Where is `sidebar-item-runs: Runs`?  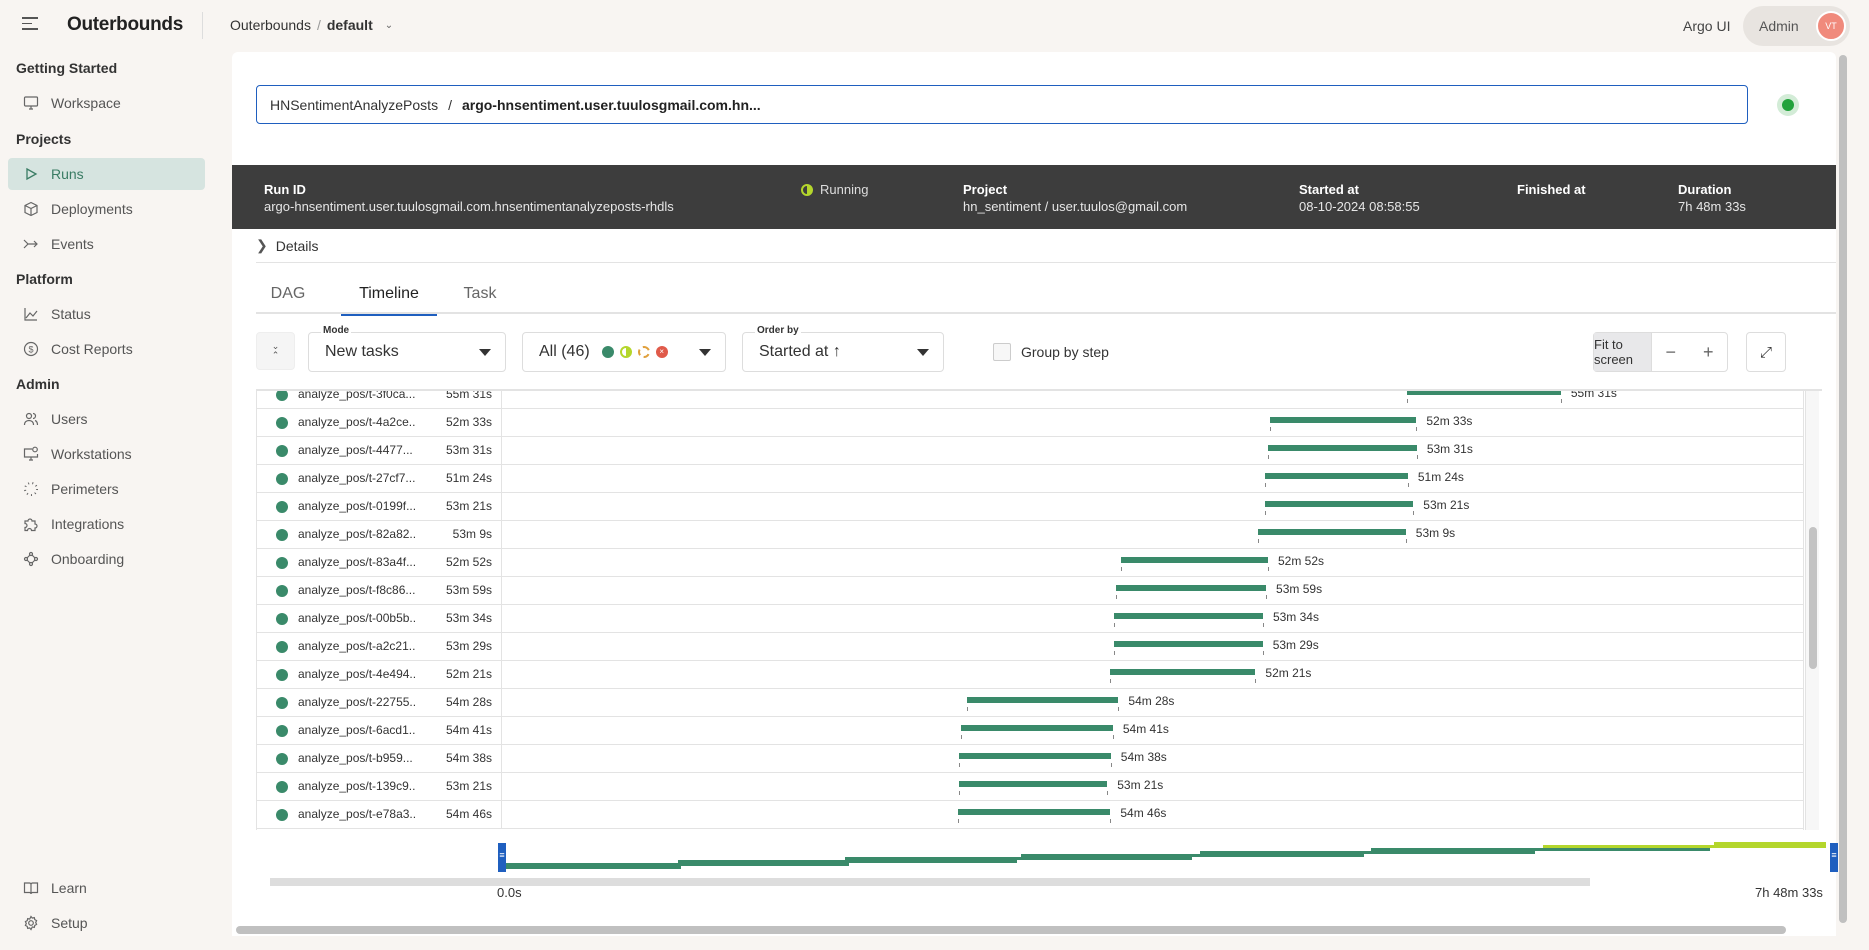
sidebar-item-runs: Runs is located at coordinates (106, 174).